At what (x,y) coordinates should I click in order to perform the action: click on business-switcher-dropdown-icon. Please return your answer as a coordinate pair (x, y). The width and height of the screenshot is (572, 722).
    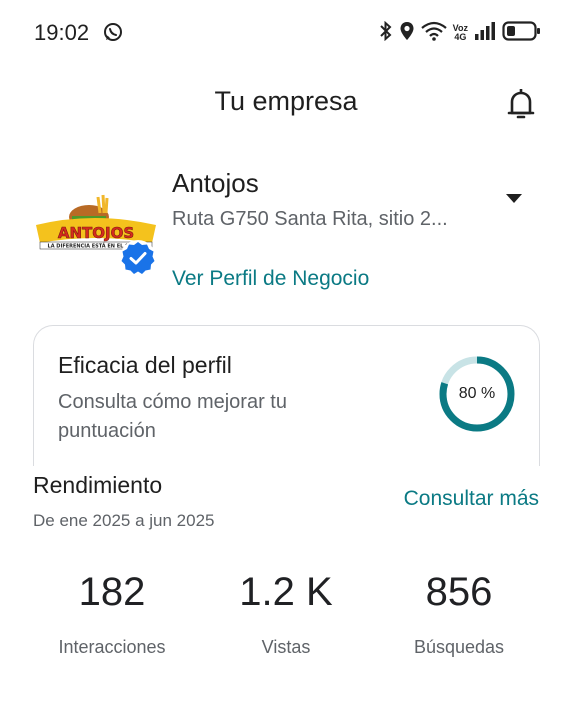
    Looking at the image, I should click on (514, 198).